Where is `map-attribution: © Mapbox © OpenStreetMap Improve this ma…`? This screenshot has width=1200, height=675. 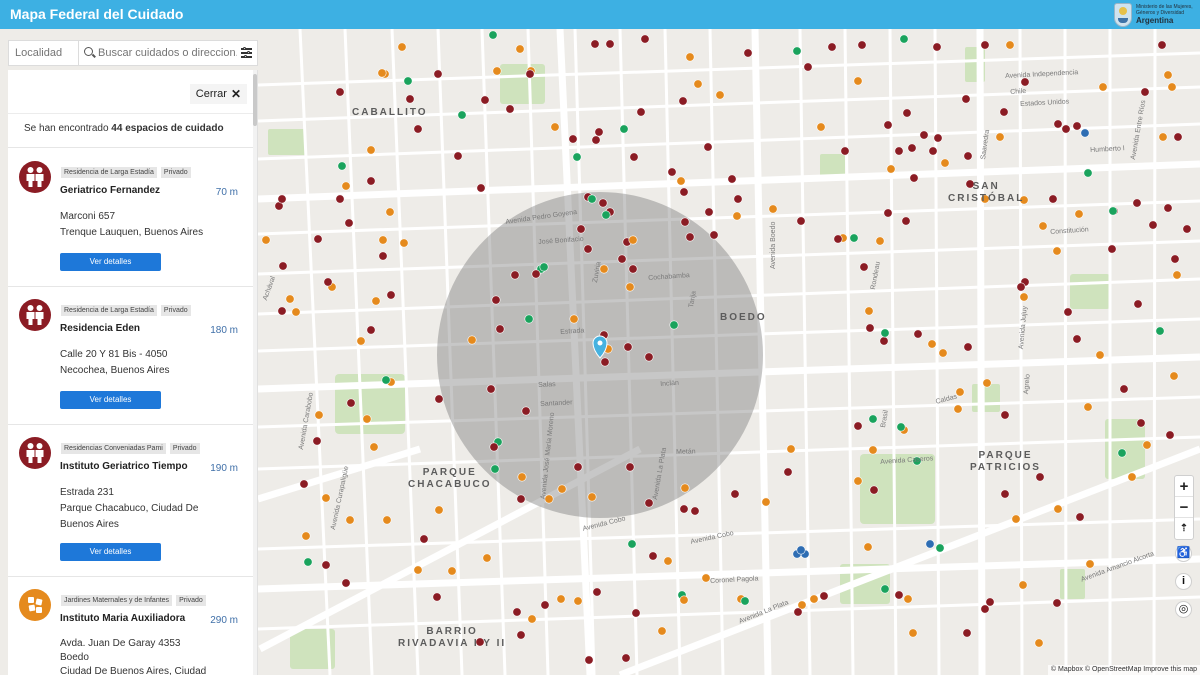
map-attribution: © Mapbox © OpenStreetMap Improve this ma… is located at coordinates (1123, 670).